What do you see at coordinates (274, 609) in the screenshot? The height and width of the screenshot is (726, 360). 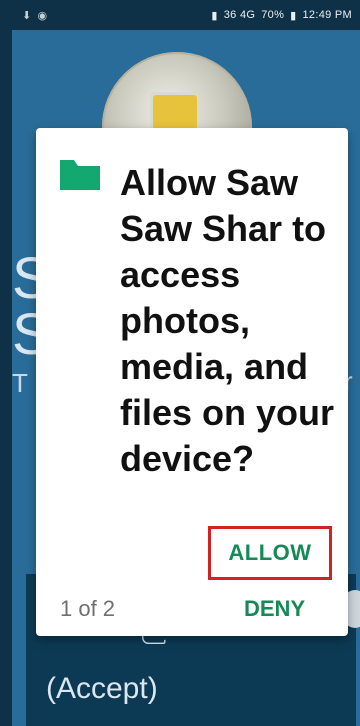 I see `deny-button: DENY` at bounding box center [274, 609].